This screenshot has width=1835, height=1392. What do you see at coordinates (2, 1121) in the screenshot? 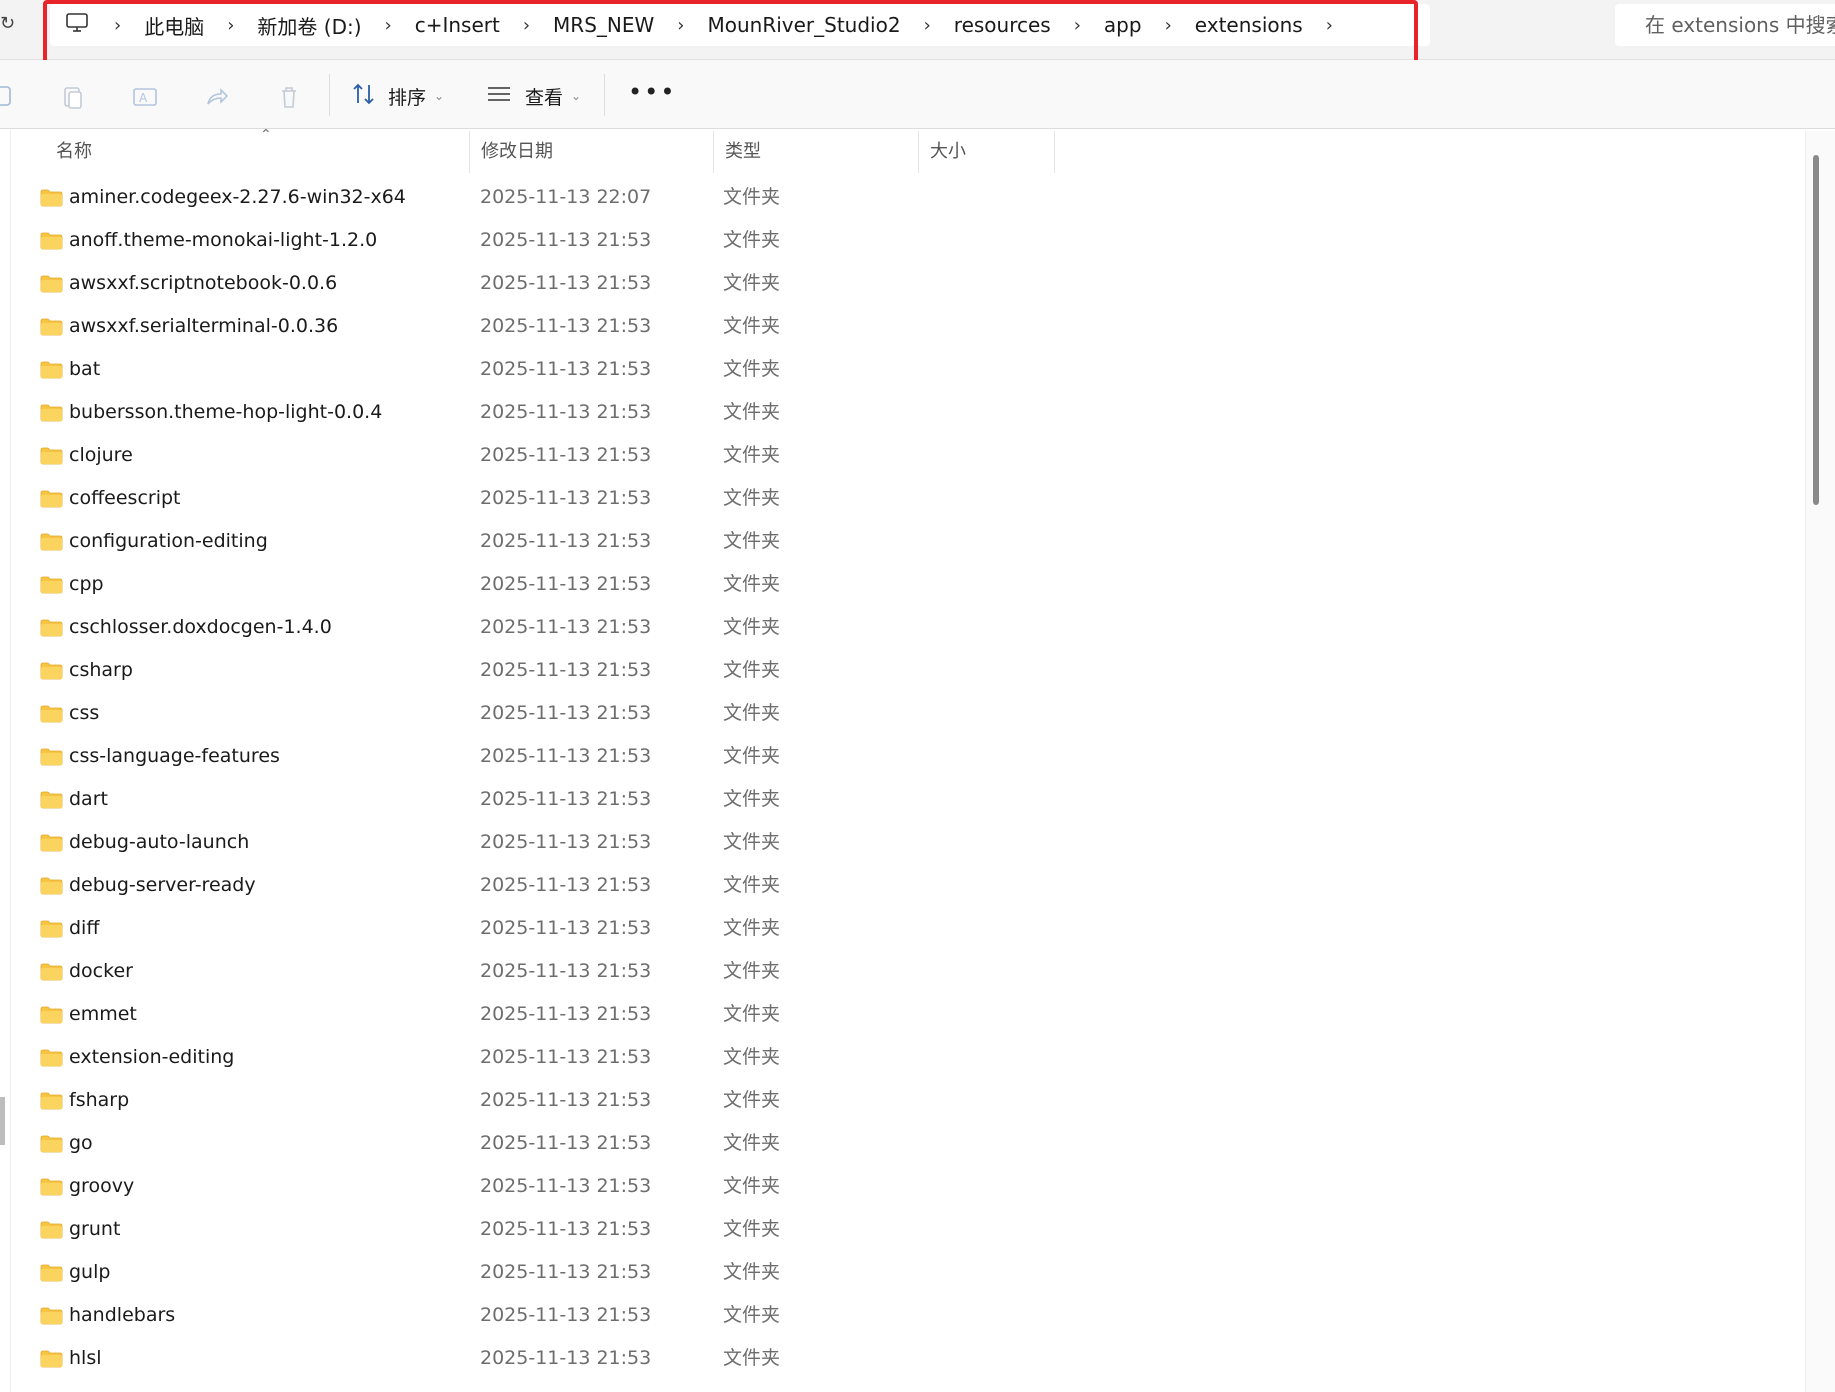
I see `nav-pane-scroll-marker` at bounding box center [2, 1121].